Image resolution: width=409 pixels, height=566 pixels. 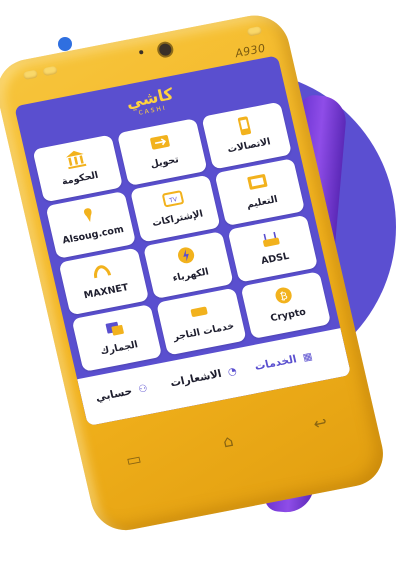 What do you see at coordinates (186, 256) in the screenshot?
I see `electricity-icon` at bounding box center [186, 256].